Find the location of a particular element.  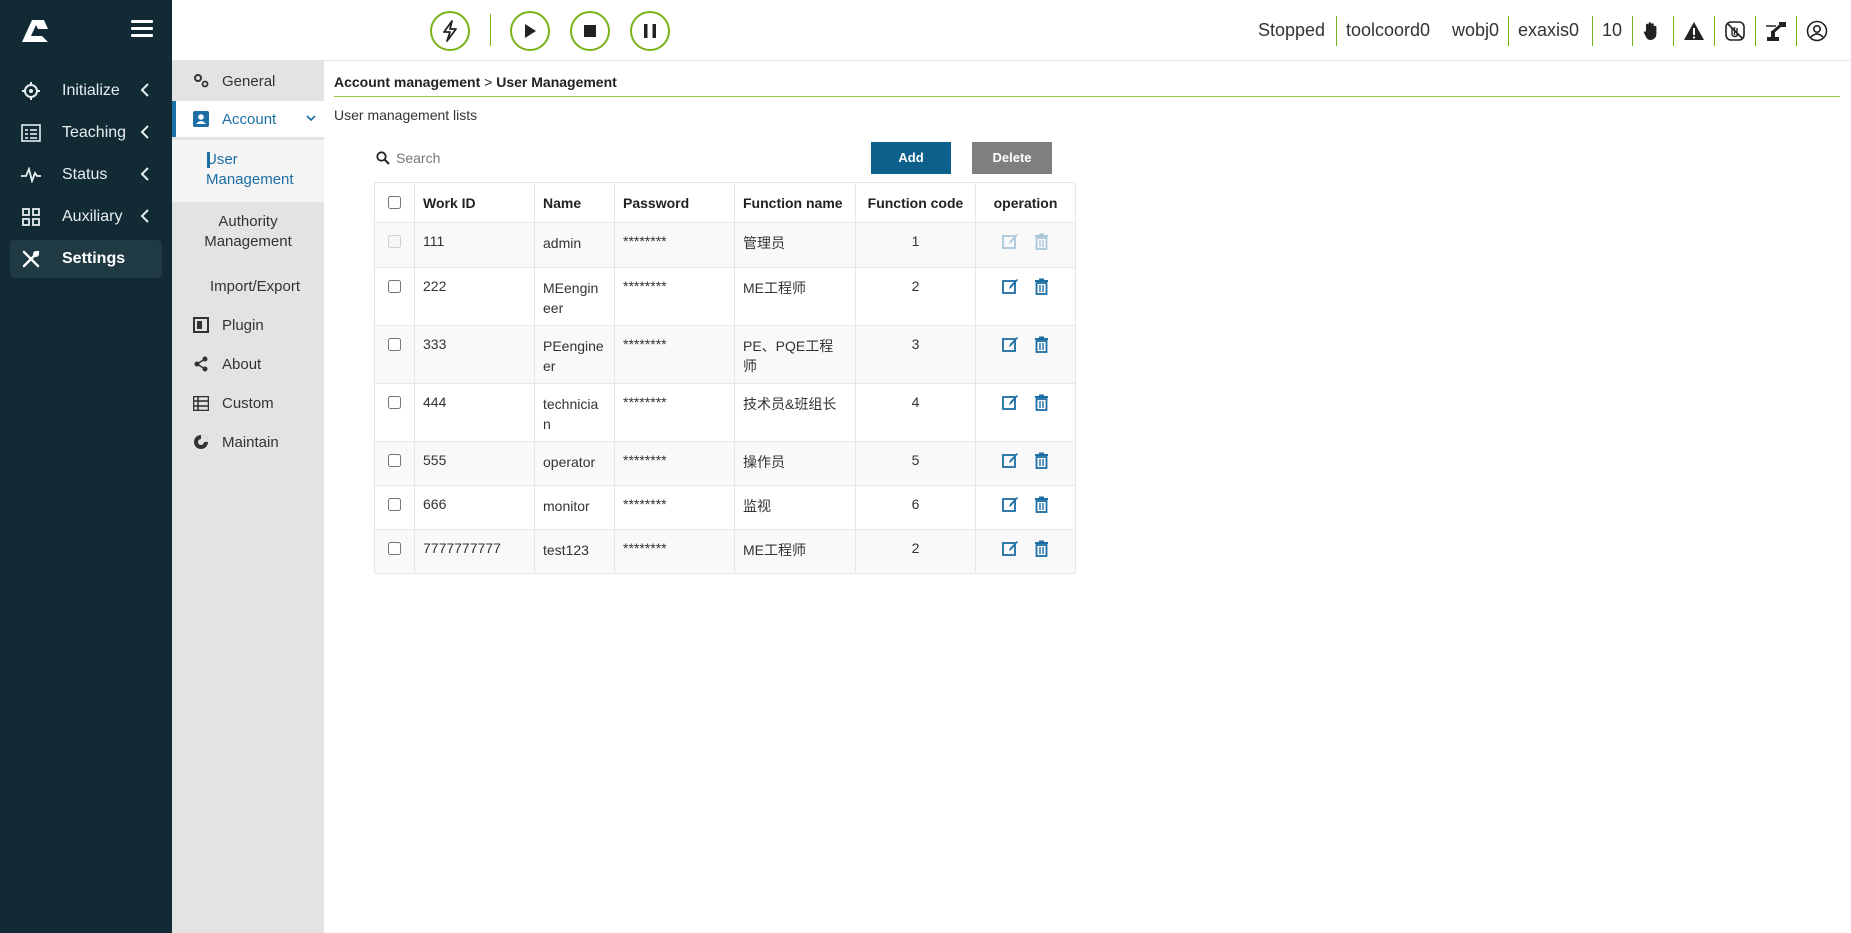

name-cell: admin is located at coordinates (574, 245).